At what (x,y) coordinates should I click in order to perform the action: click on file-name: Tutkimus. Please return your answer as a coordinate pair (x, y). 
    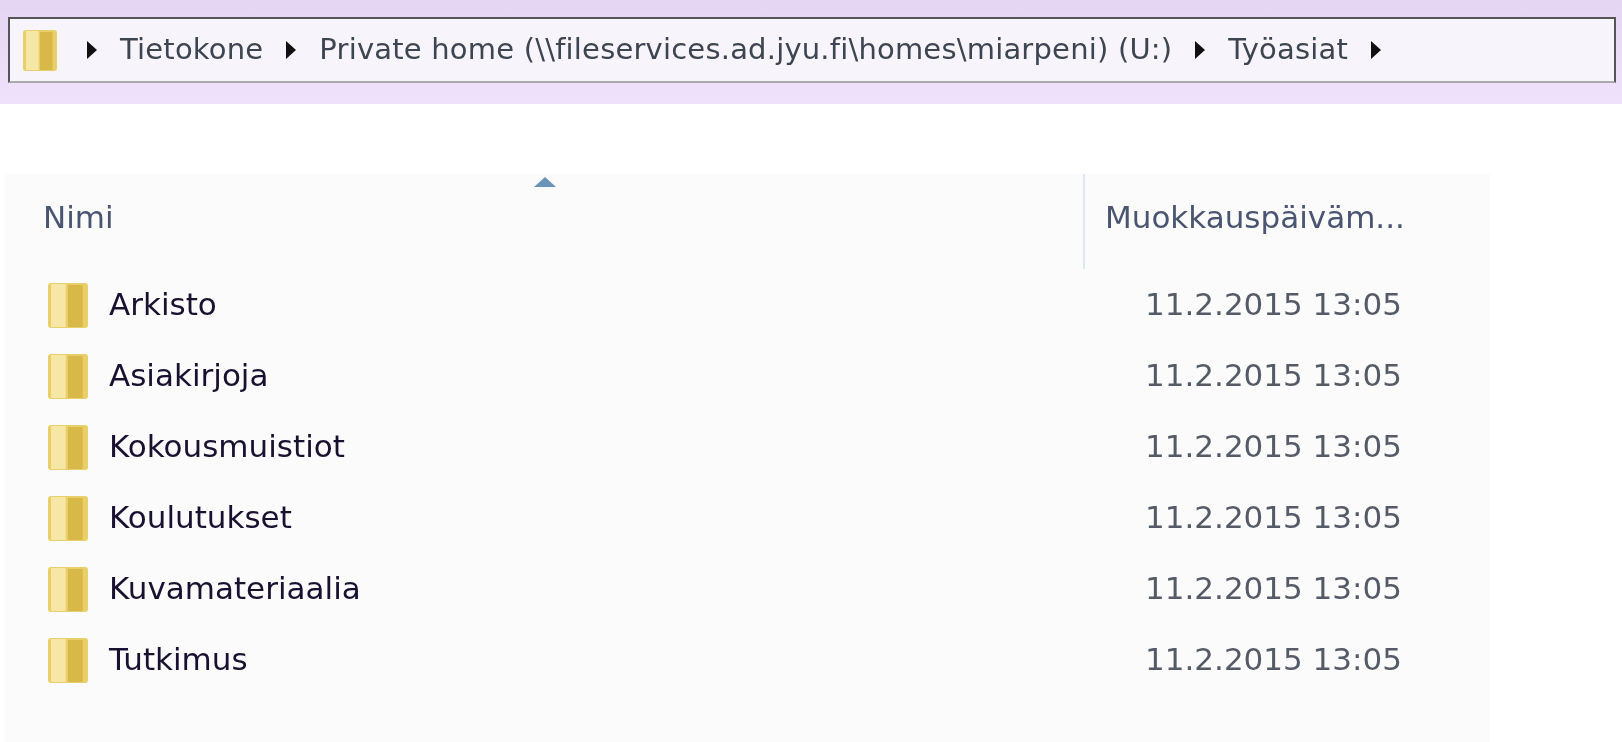
    Looking at the image, I should click on (178, 659).